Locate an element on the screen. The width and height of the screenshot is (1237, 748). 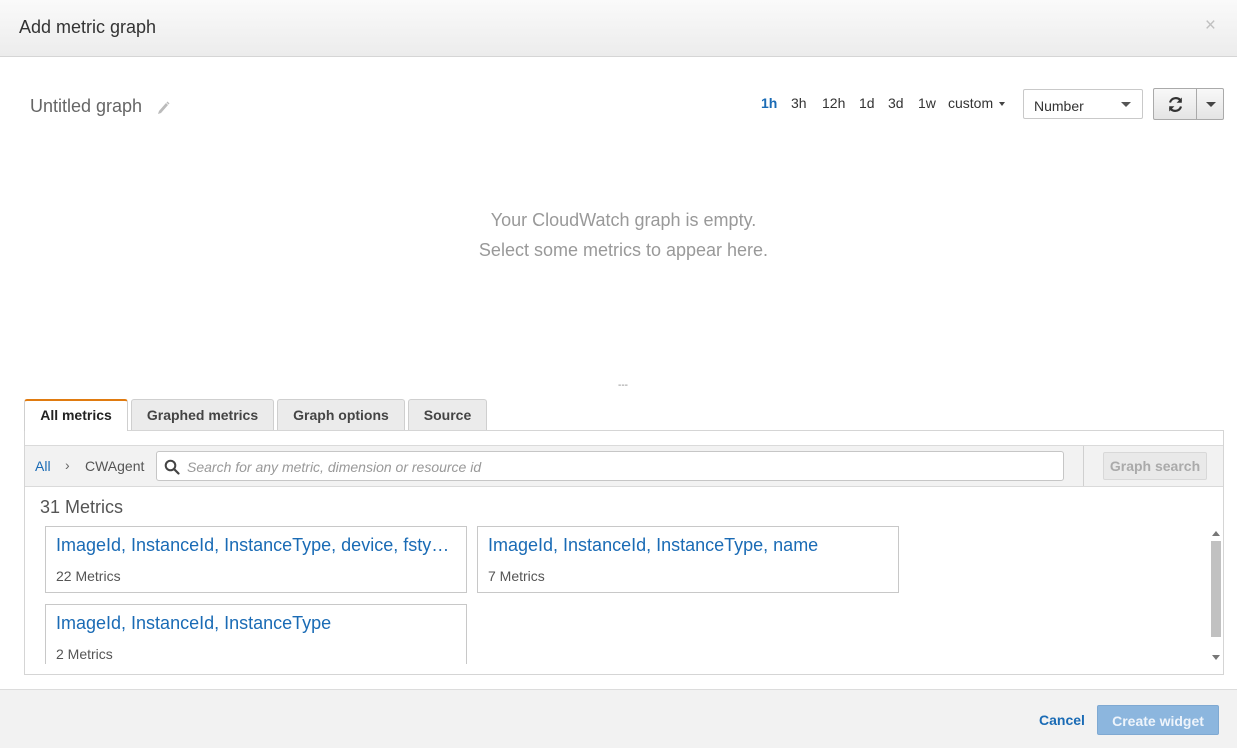
cards-scrollbar is located at coordinates (1215, 596).